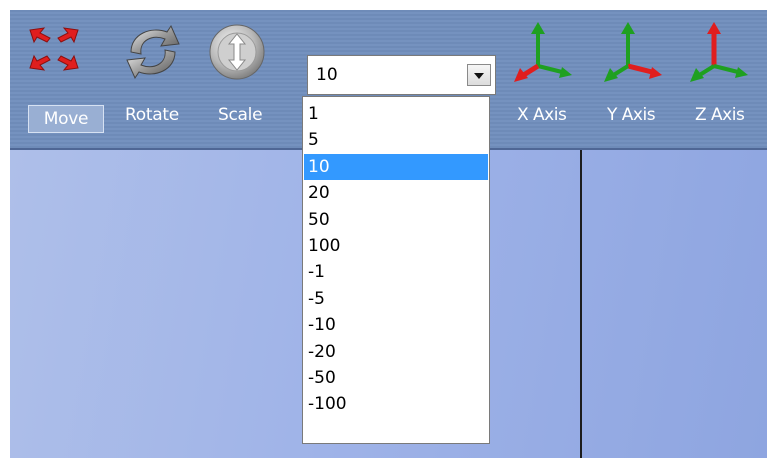 This screenshot has height=462, width=778. I want to click on z-axis-tool: Z Axis, so click(726, 75).